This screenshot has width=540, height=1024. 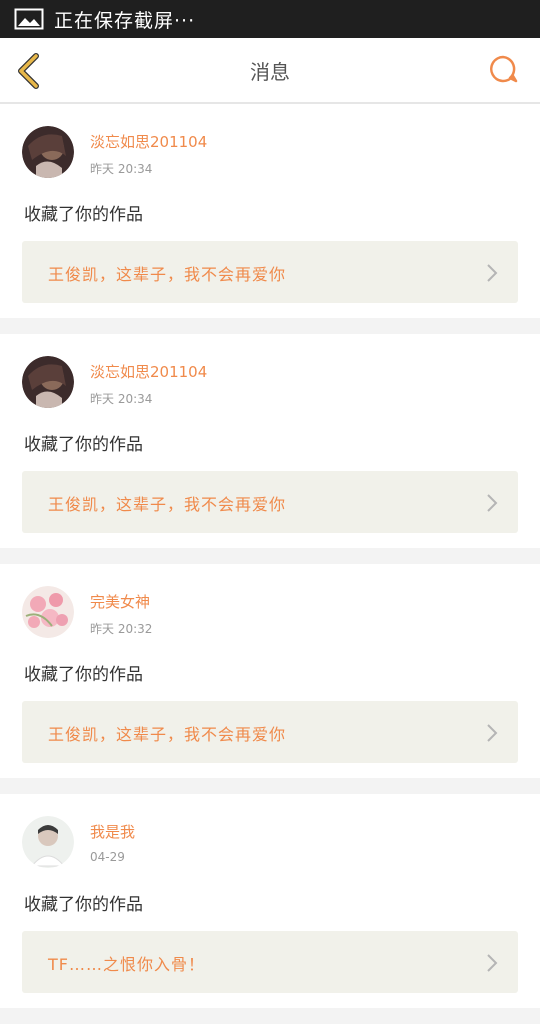 What do you see at coordinates (503, 69) in the screenshot?
I see `chat-bubble-icon` at bounding box center [503, 69].